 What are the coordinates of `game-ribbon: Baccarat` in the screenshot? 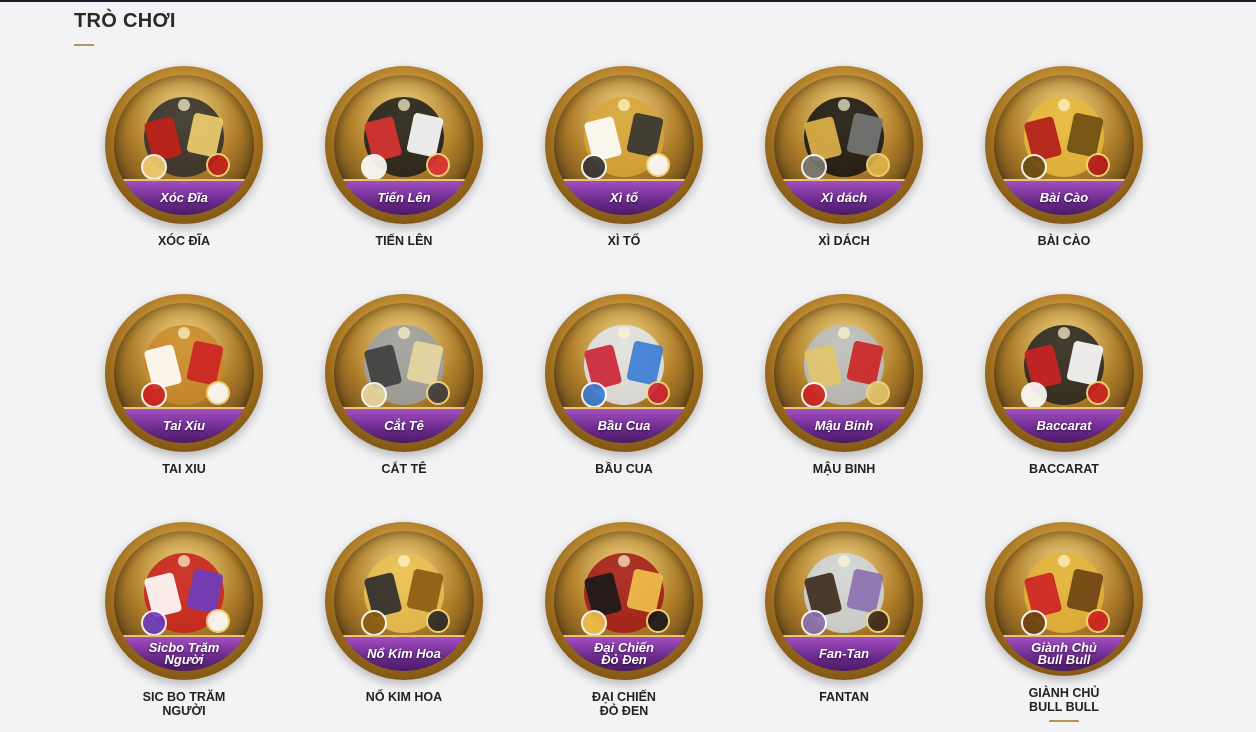 It's located at (1064, 425).